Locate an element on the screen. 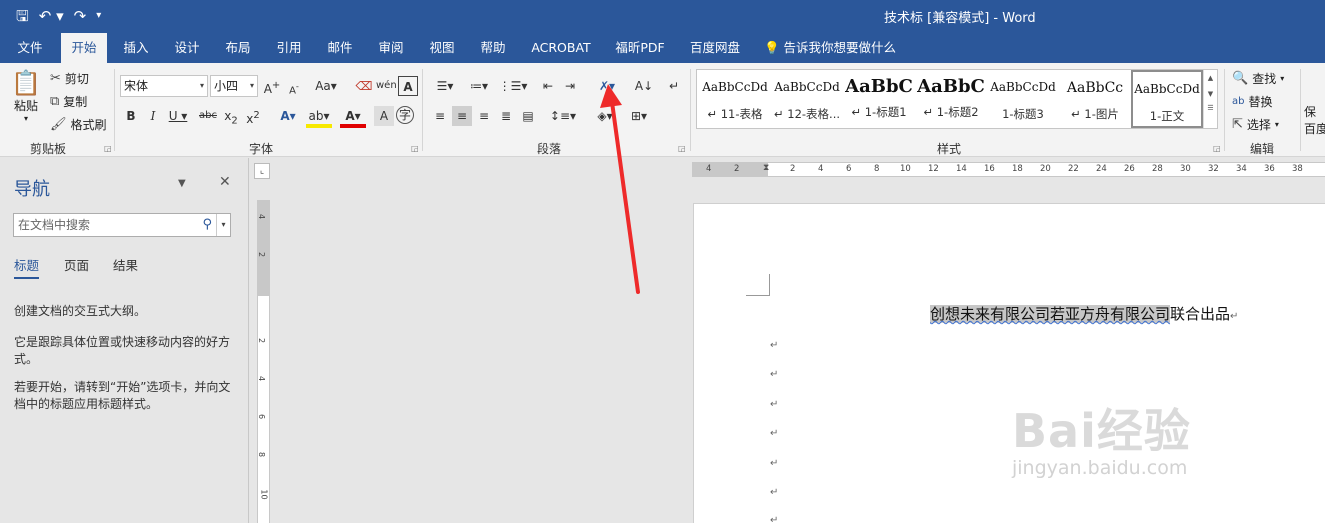  arrow-shaft is located at coordinates (625, 197).